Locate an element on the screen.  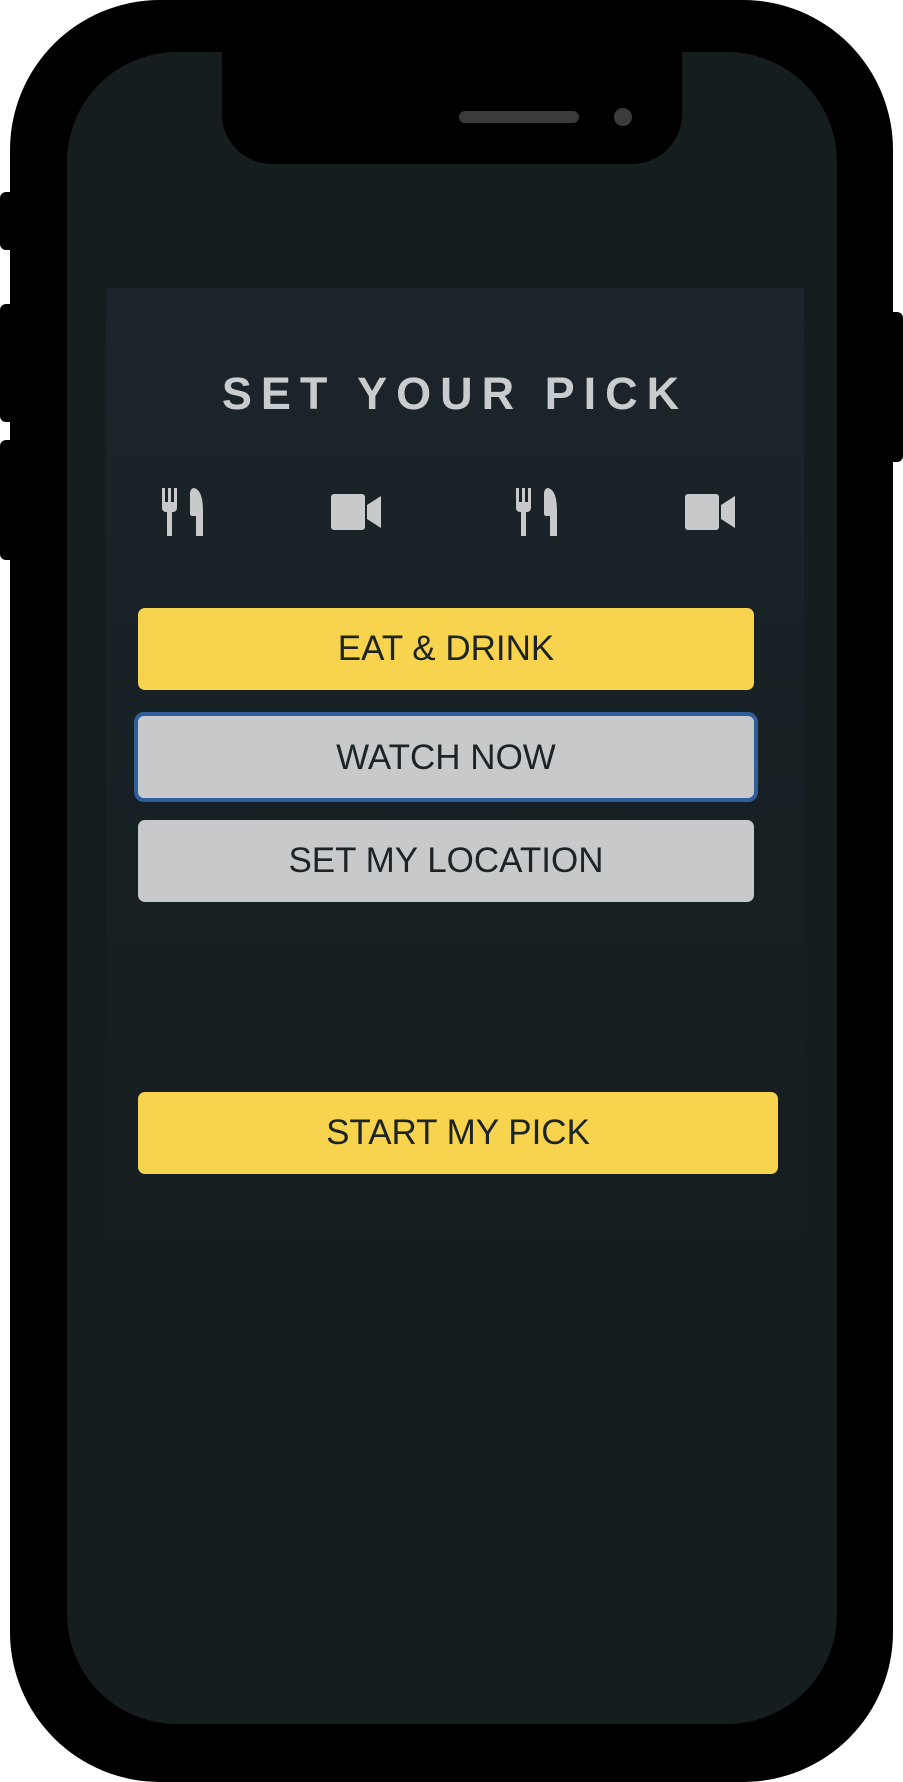
power-button is located at coordinates (894, 387).